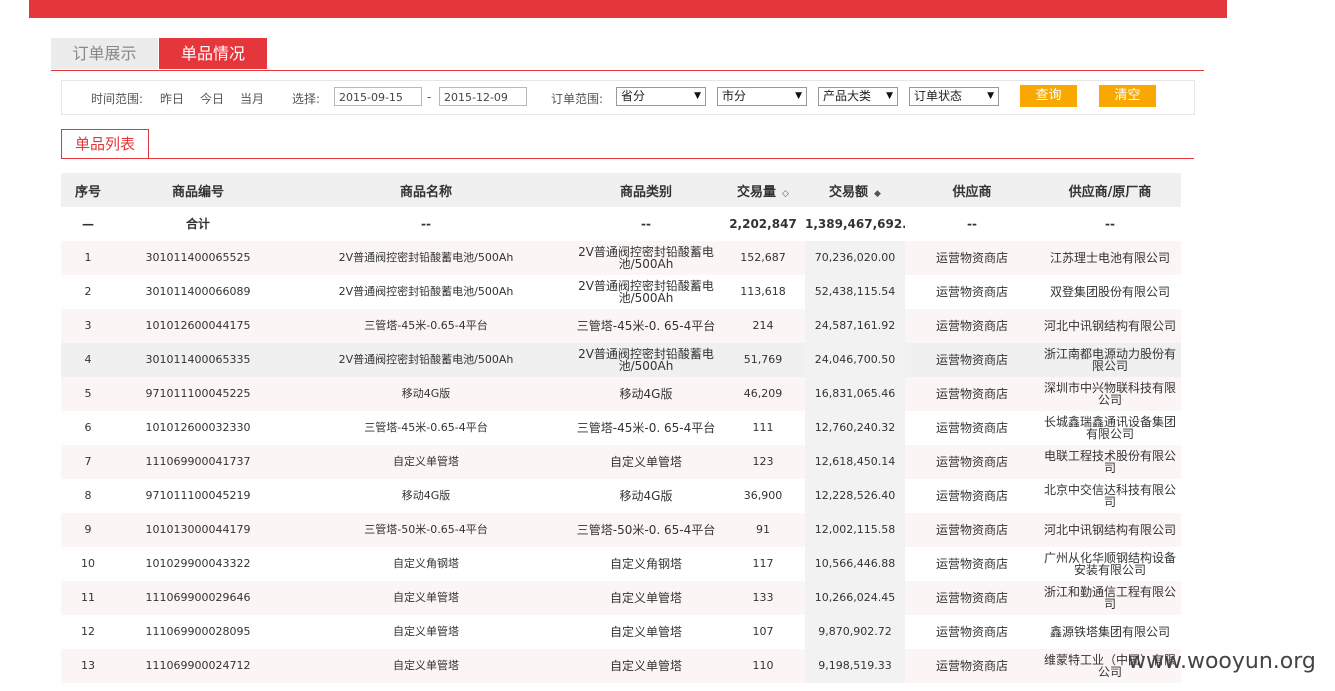 This screenshot has height=691, width=1335. Describe the element at coordinates (483, 96) in the screenshot. I see `date-to-input: 2015-12-09` at that location.